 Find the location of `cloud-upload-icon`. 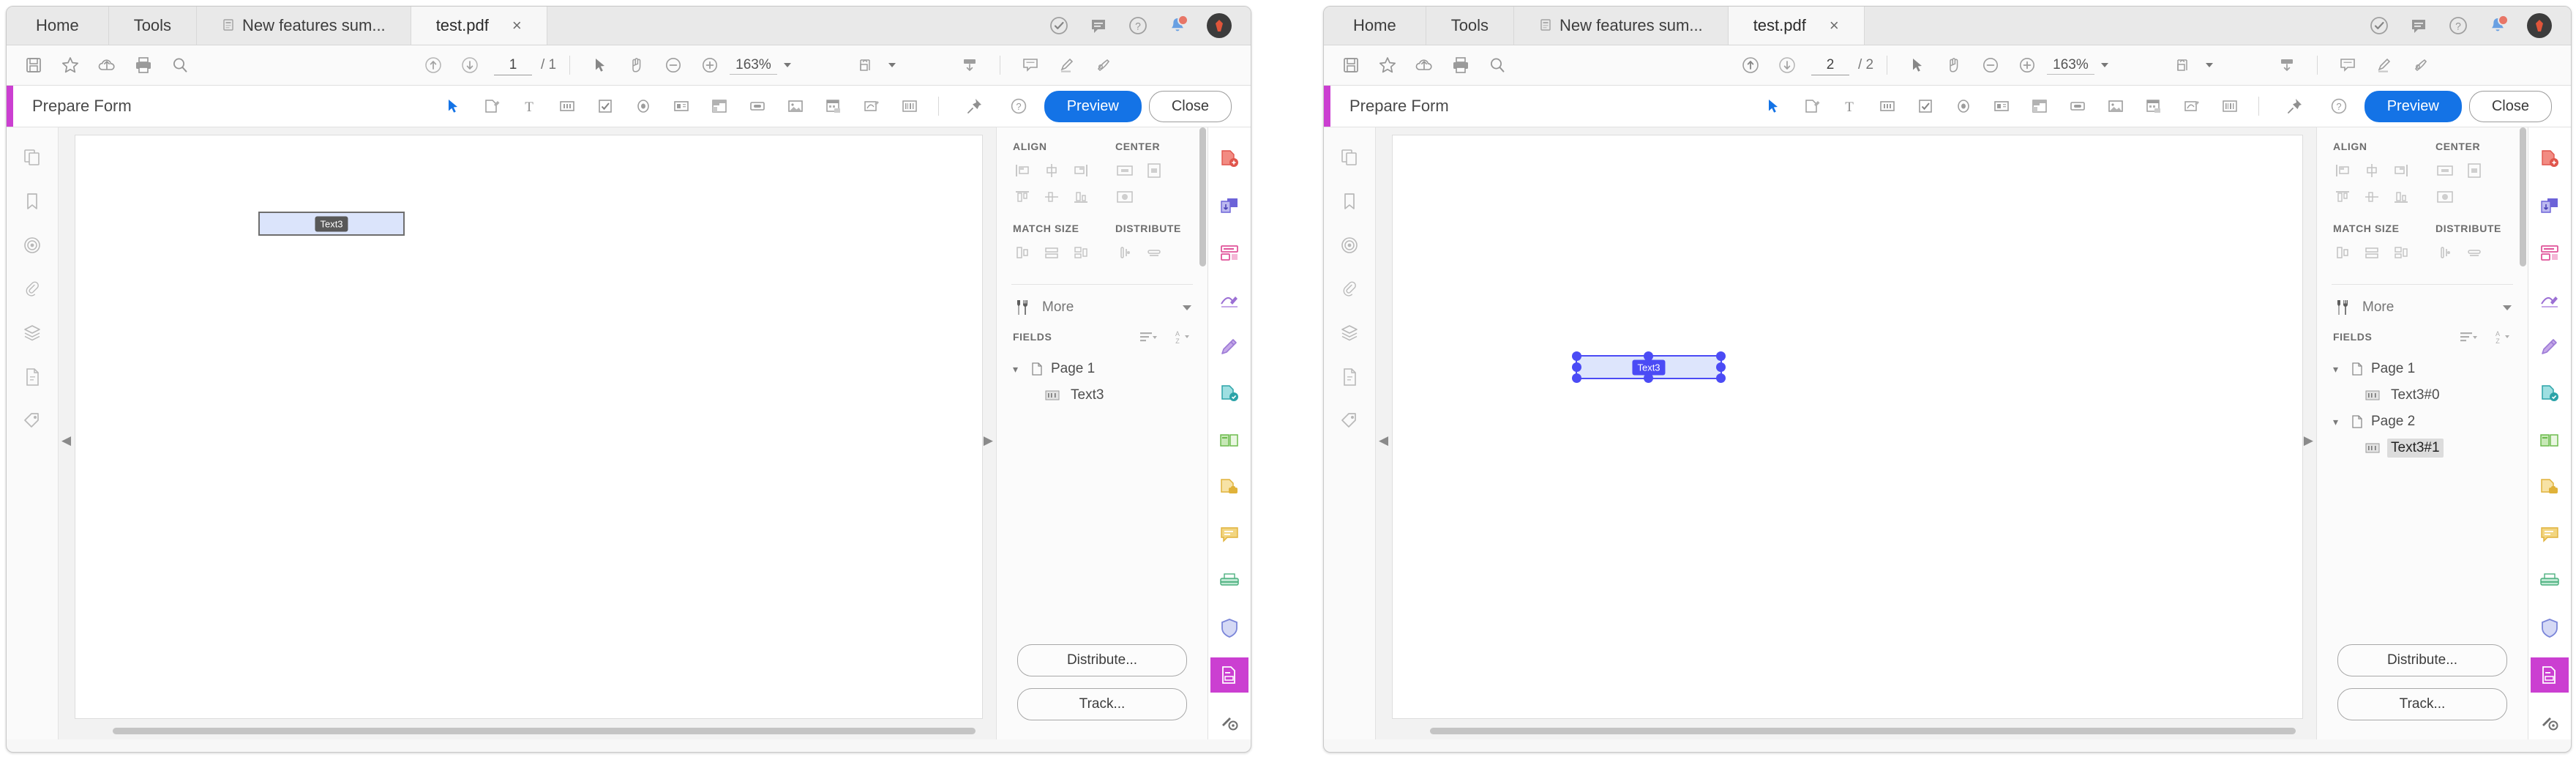

cloud-upload-icon is located at coordinates (107, 65).